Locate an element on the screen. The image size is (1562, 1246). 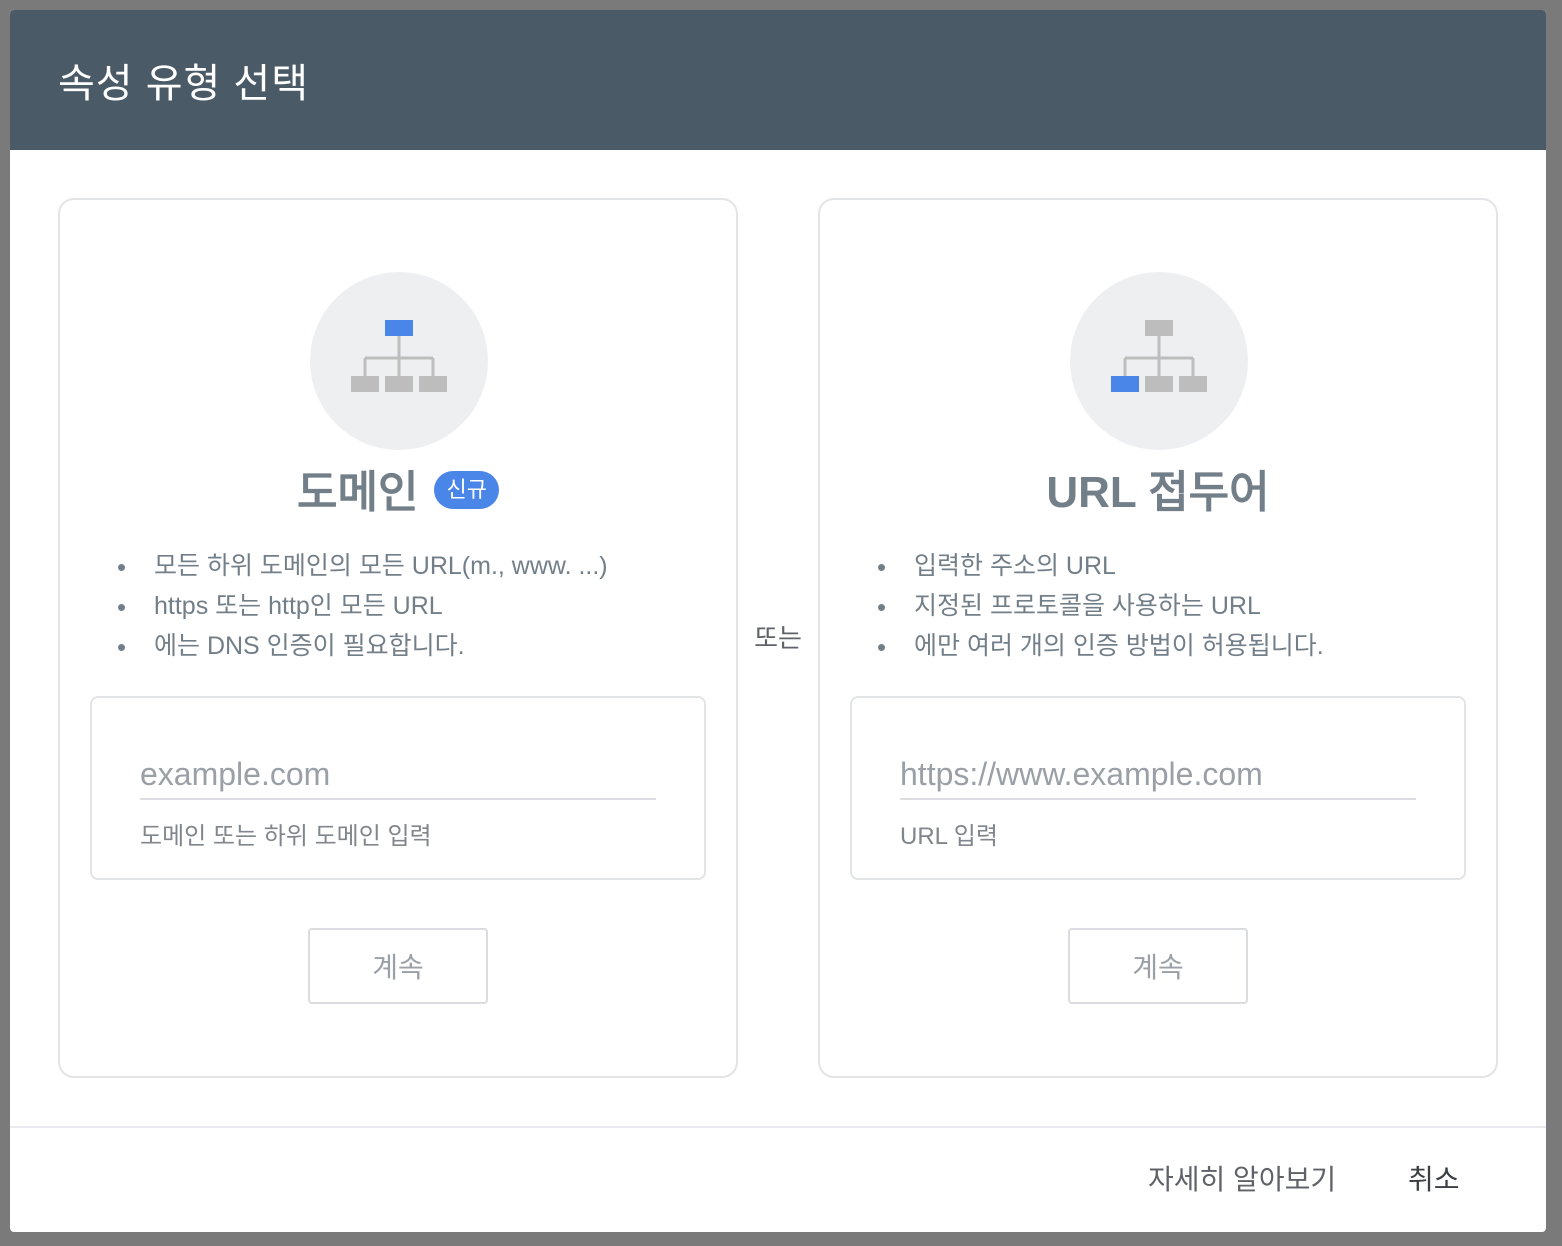
domain-title-row: 도메인 신규 is located at coordinates (398, 488).